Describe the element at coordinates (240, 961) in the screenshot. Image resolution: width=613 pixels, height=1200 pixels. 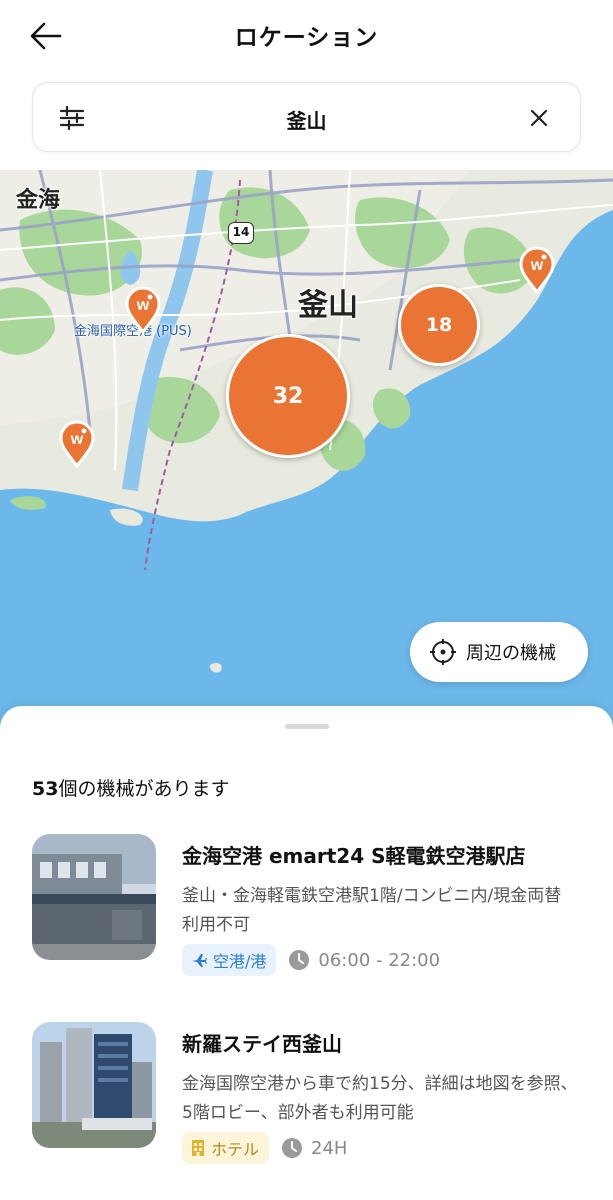
I see `category-label: 空港/港` at that location.